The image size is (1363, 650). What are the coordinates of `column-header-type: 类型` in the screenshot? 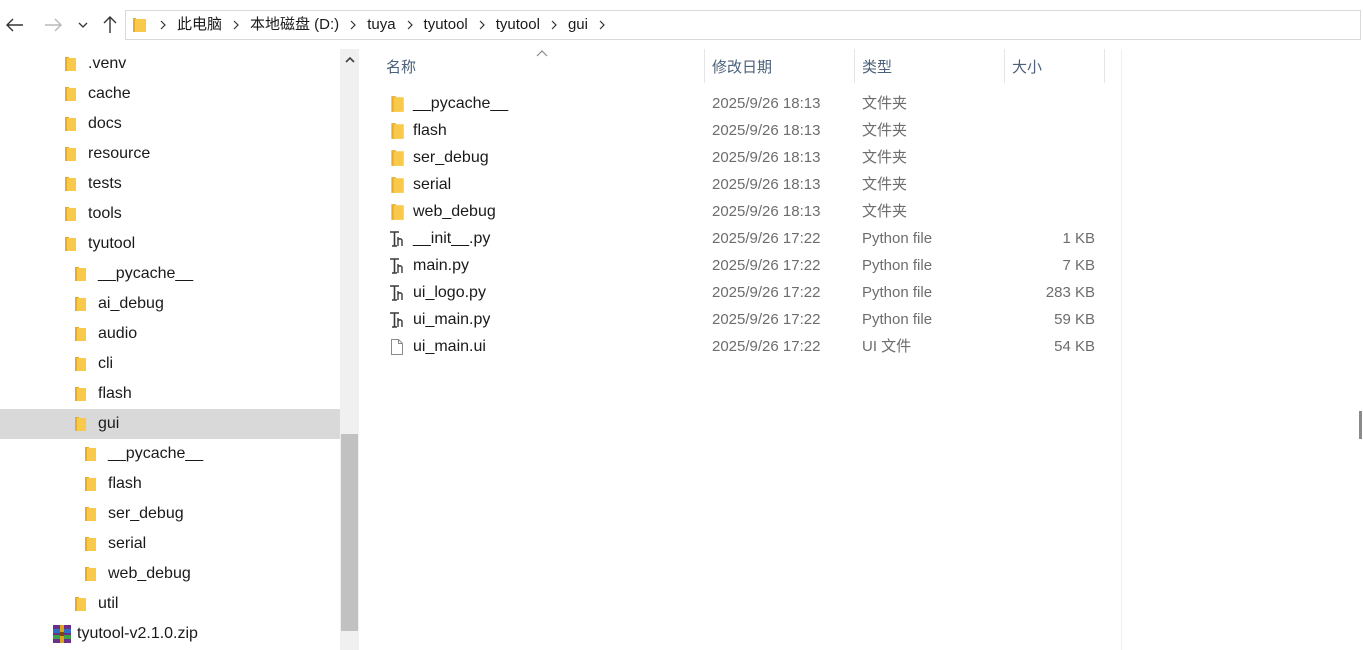 It's located at (933, 66).